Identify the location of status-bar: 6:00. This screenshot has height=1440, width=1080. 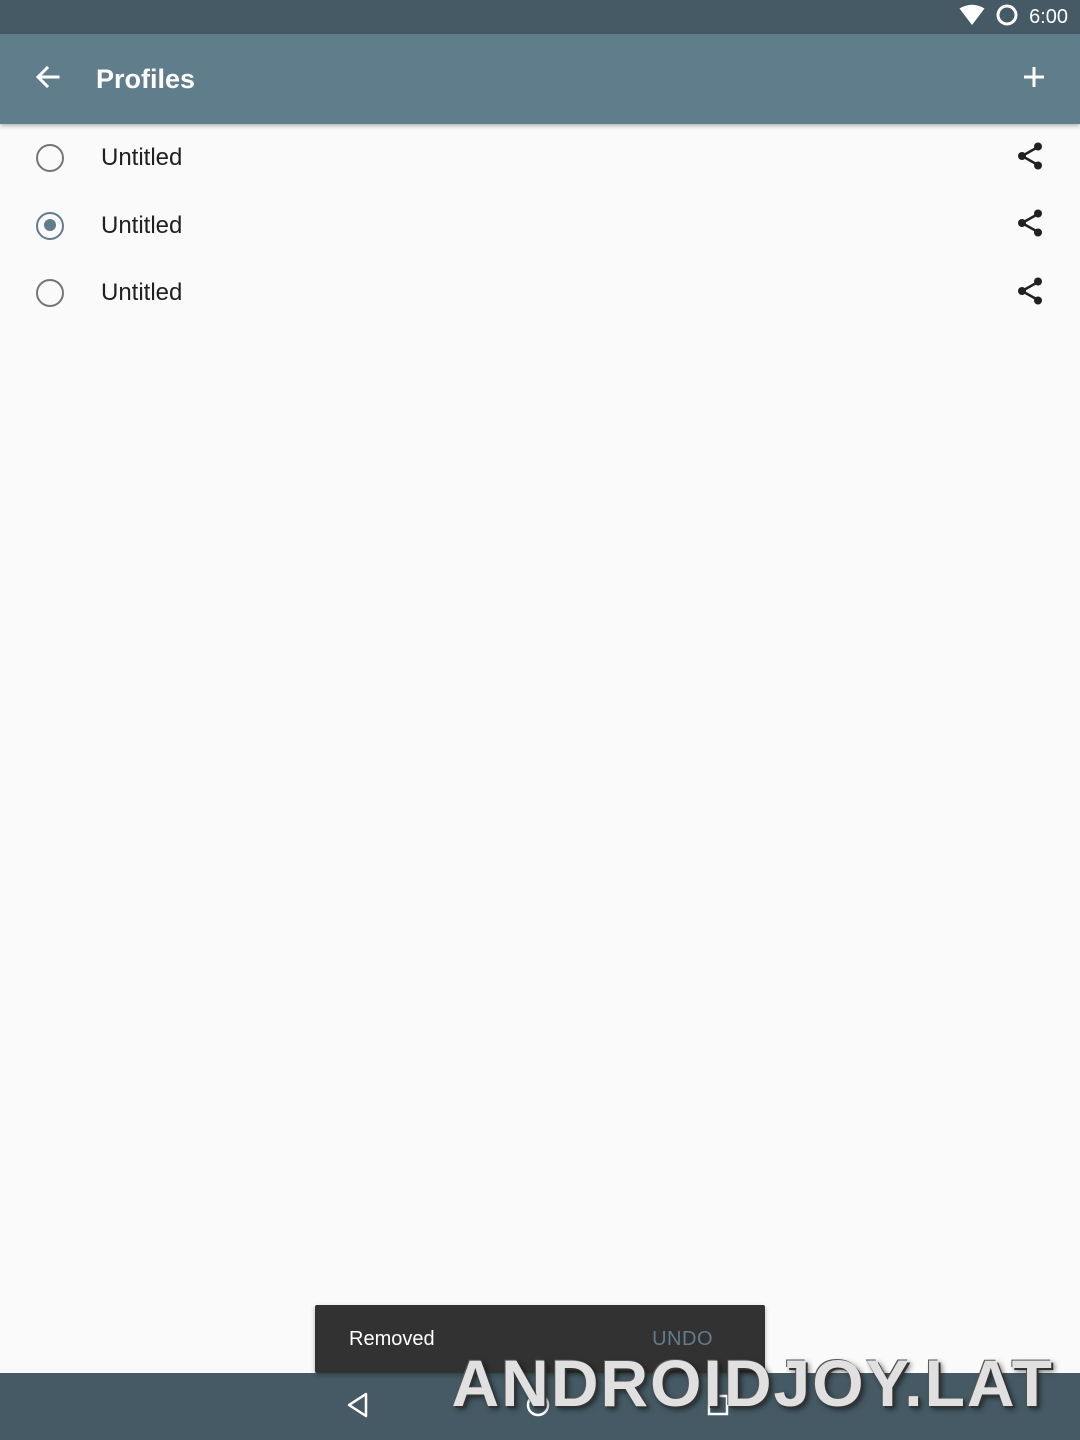
(540, 17).